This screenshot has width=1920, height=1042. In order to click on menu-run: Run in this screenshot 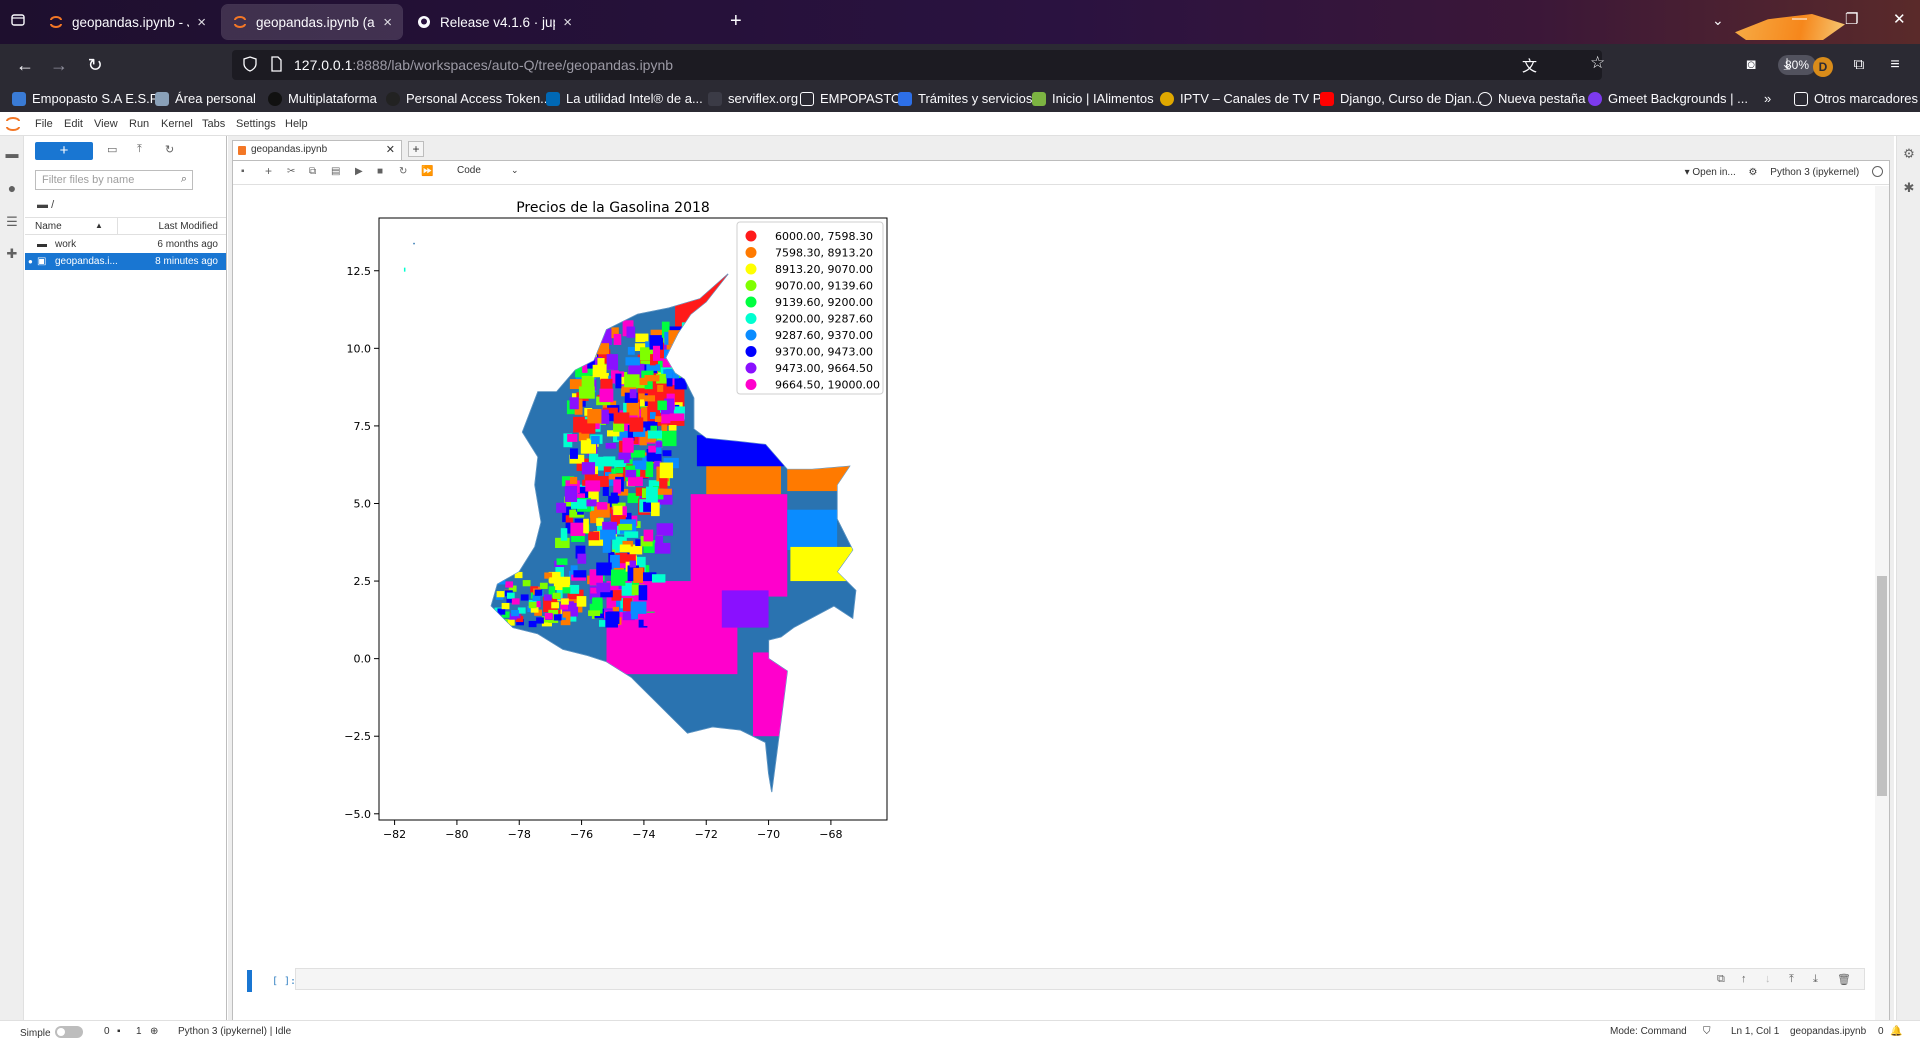, I will do `click(139, 124)`.